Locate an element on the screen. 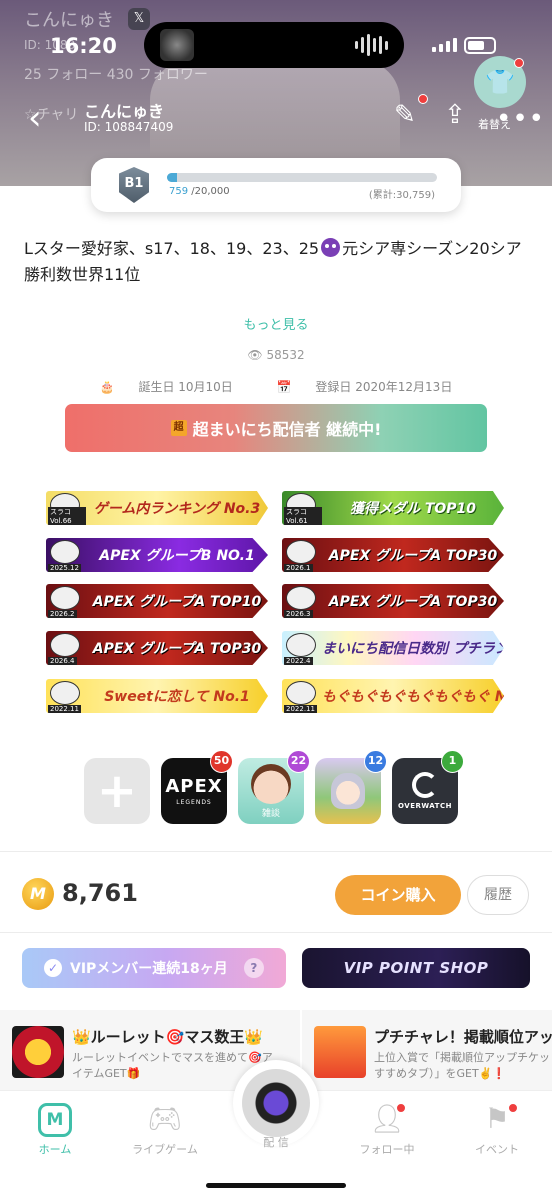 Image resolution: width=552 pixels, height=1200 pixels. badge-date: 2025.12 is located at coordinates (64, 568).